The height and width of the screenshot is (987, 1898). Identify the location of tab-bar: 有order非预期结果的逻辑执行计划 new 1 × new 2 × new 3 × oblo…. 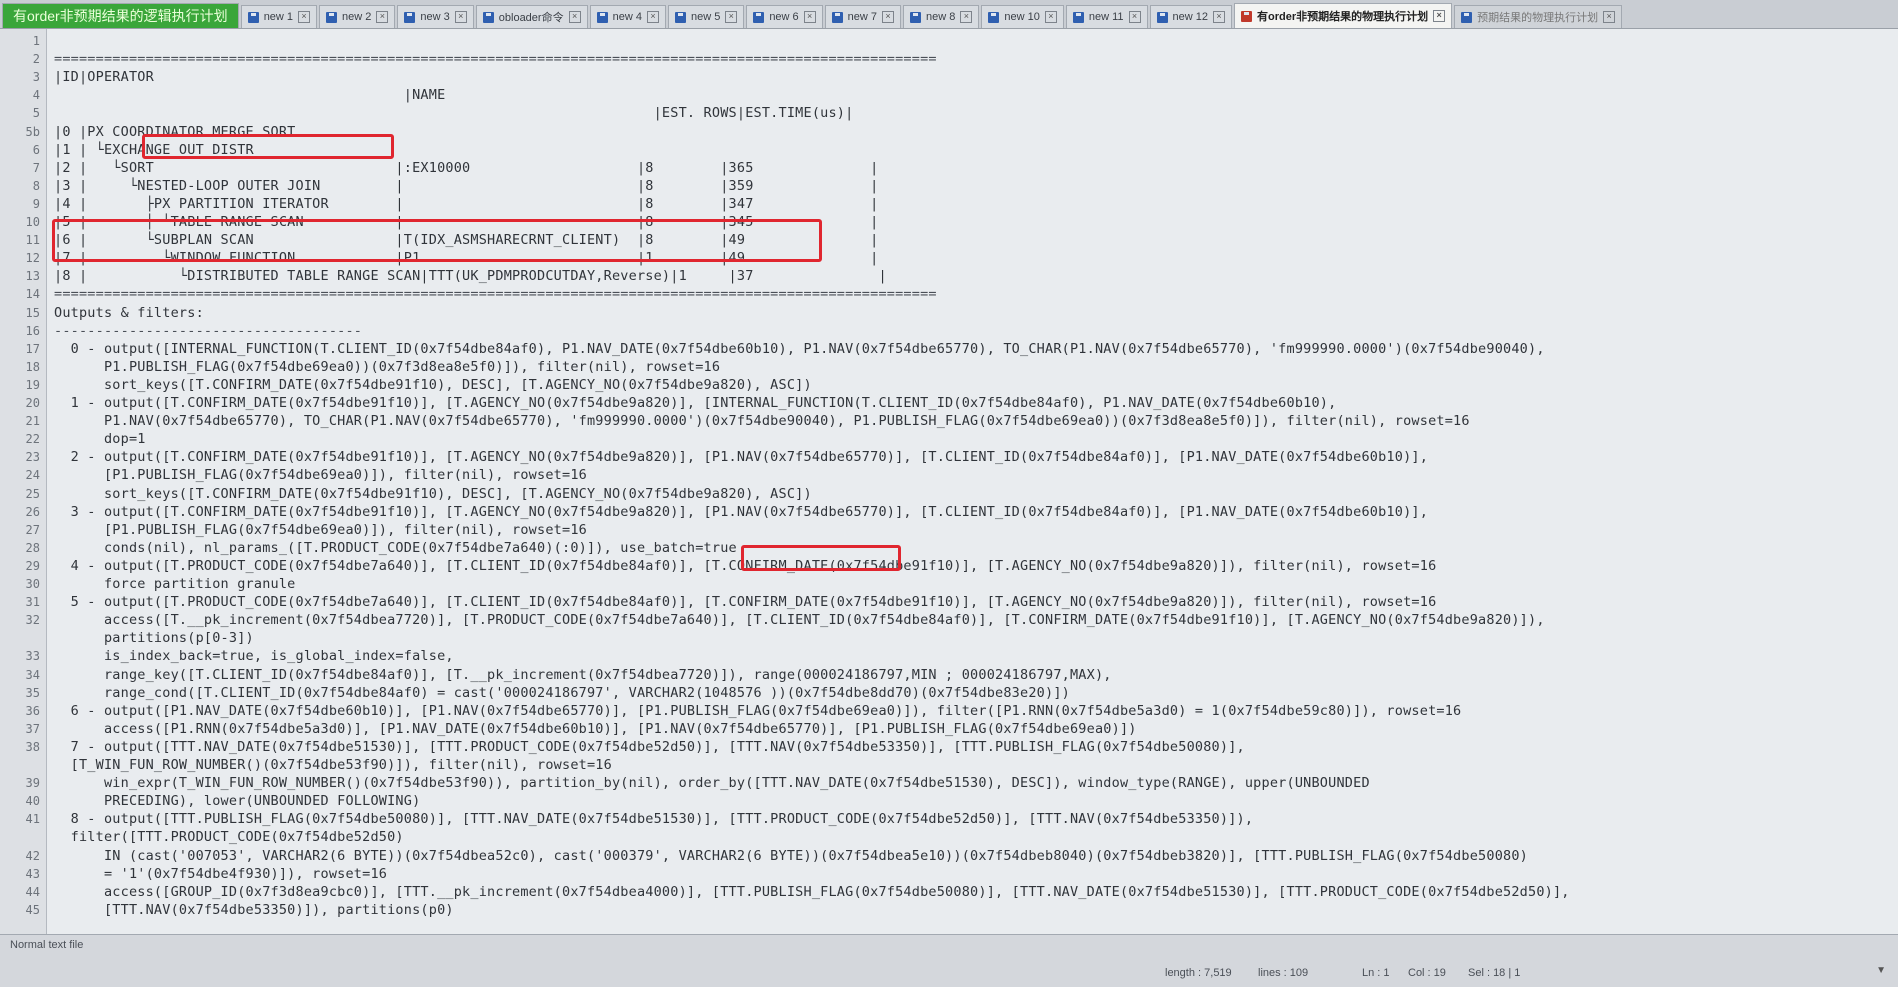
(949, 14).